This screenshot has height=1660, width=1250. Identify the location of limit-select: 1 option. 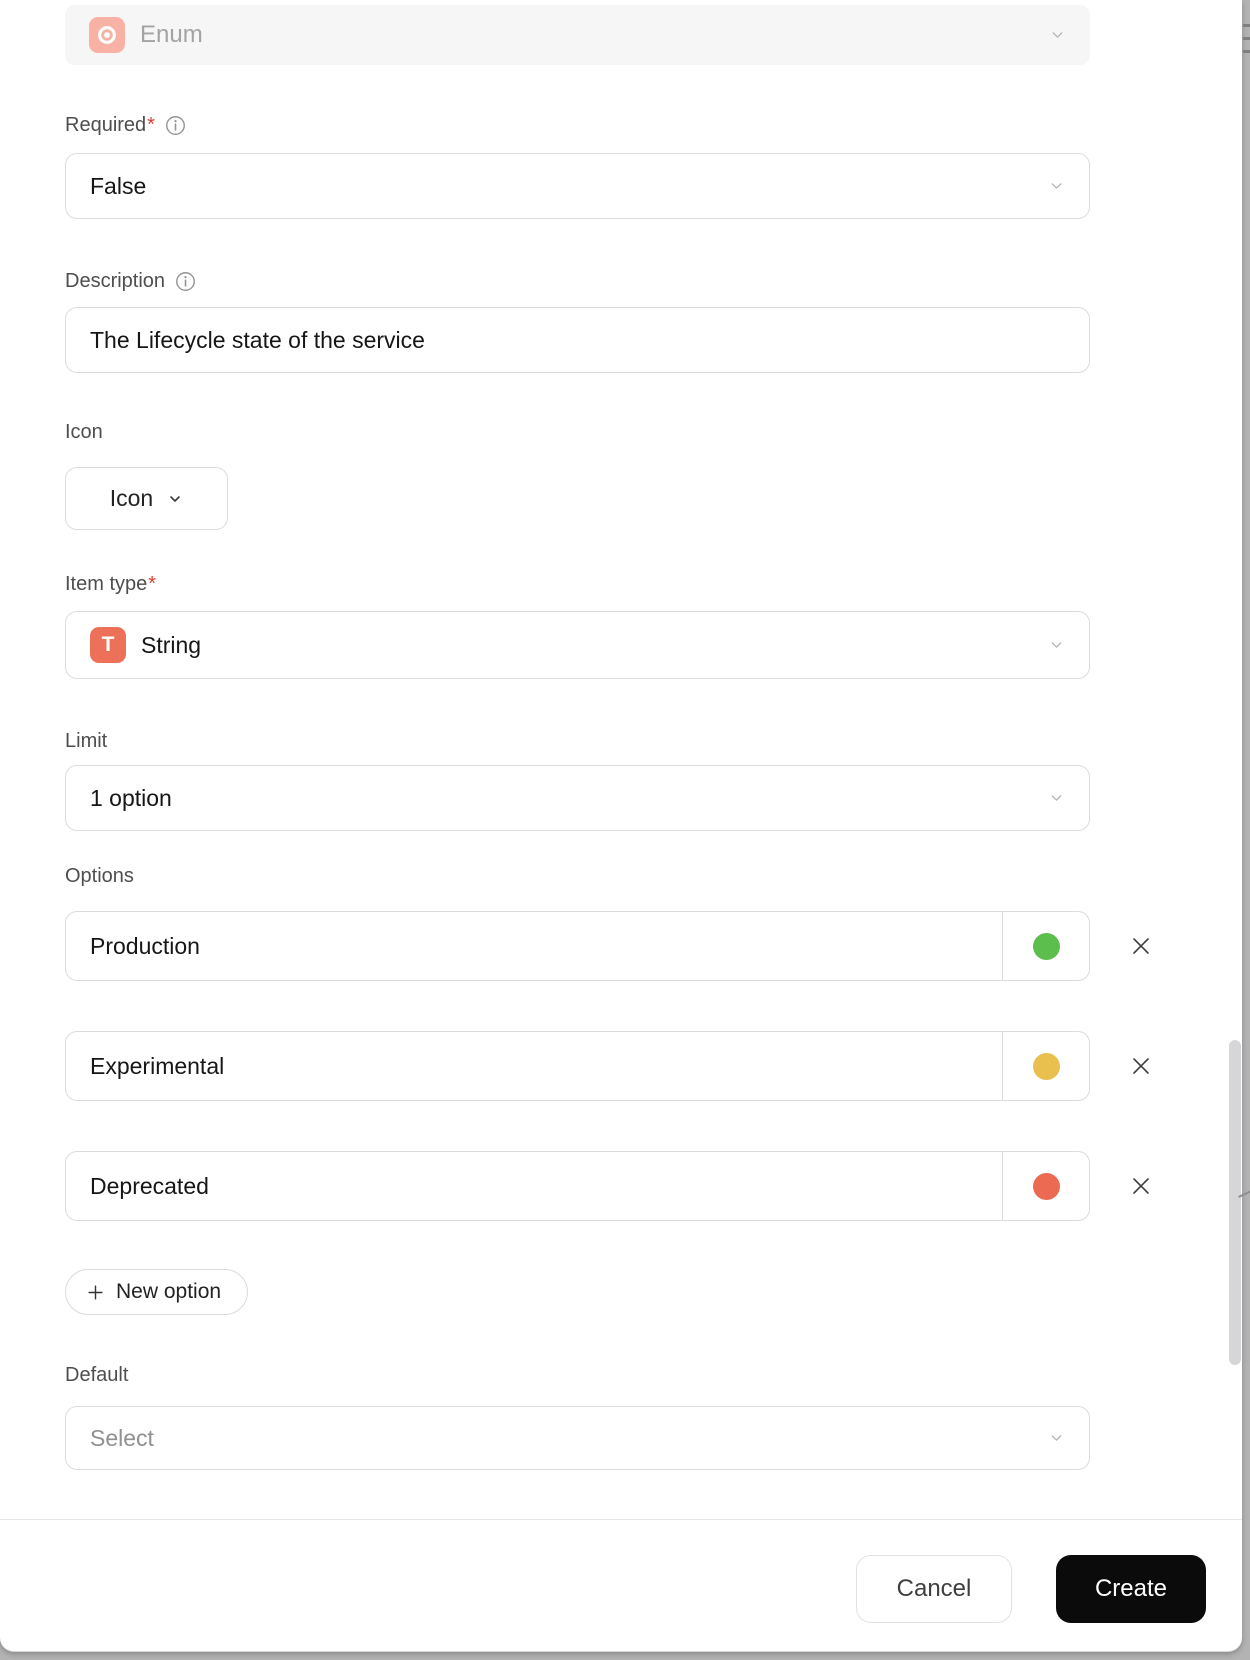
(577, 798).